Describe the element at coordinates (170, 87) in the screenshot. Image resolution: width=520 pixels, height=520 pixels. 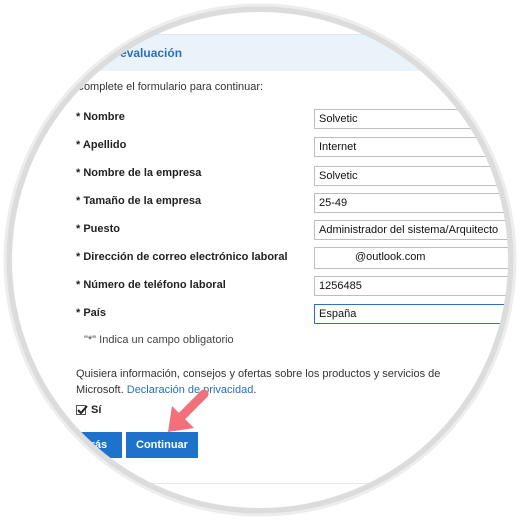
I see `form-intro: Complete el formulario para continuar:` at that location.